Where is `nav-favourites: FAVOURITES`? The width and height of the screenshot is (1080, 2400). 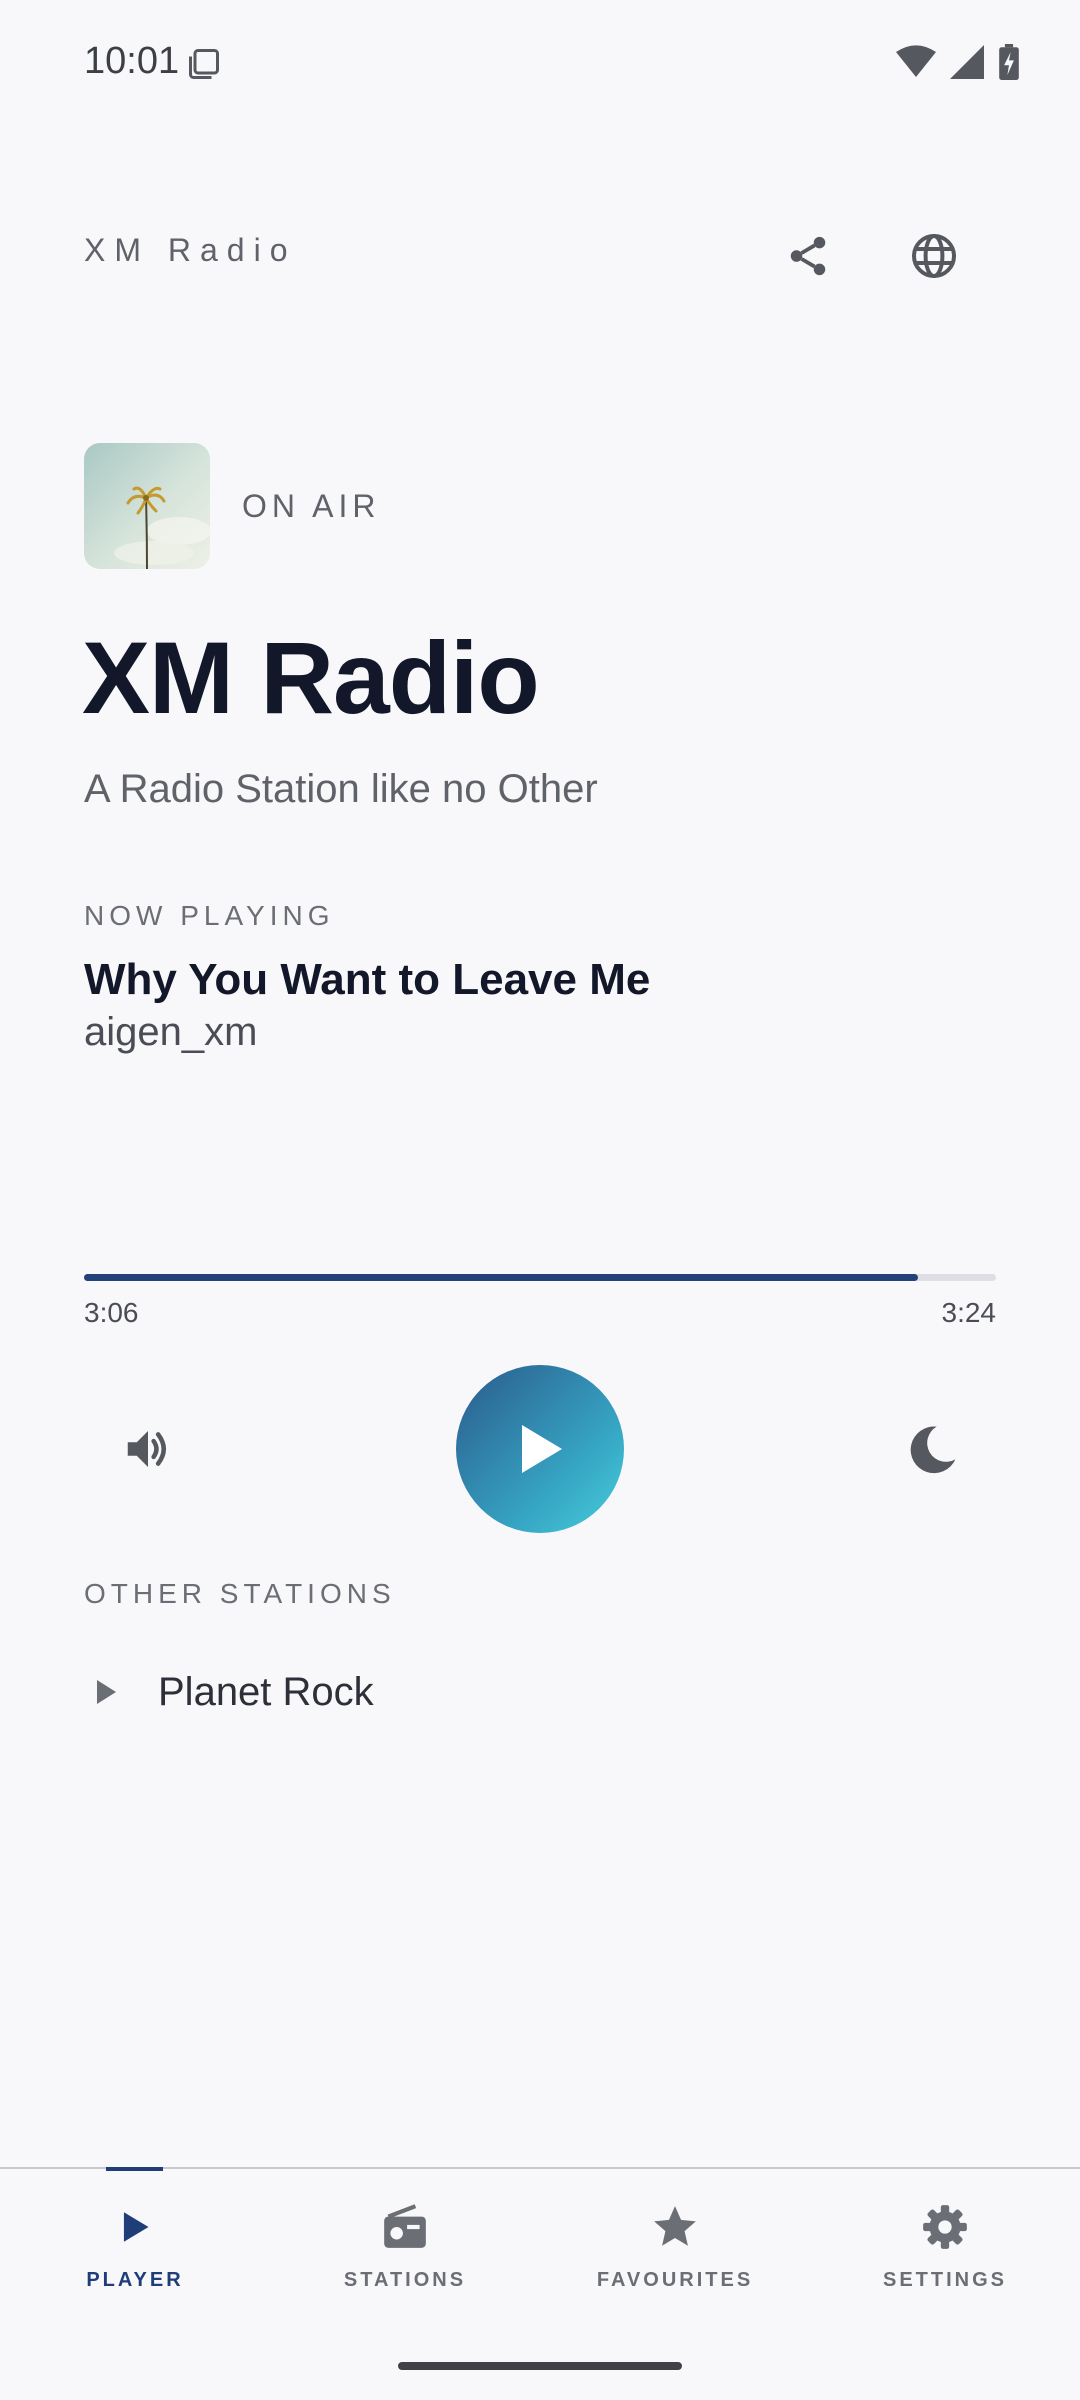
nav-favourites: FAVOURITES is located at coordinates (675, 2244).